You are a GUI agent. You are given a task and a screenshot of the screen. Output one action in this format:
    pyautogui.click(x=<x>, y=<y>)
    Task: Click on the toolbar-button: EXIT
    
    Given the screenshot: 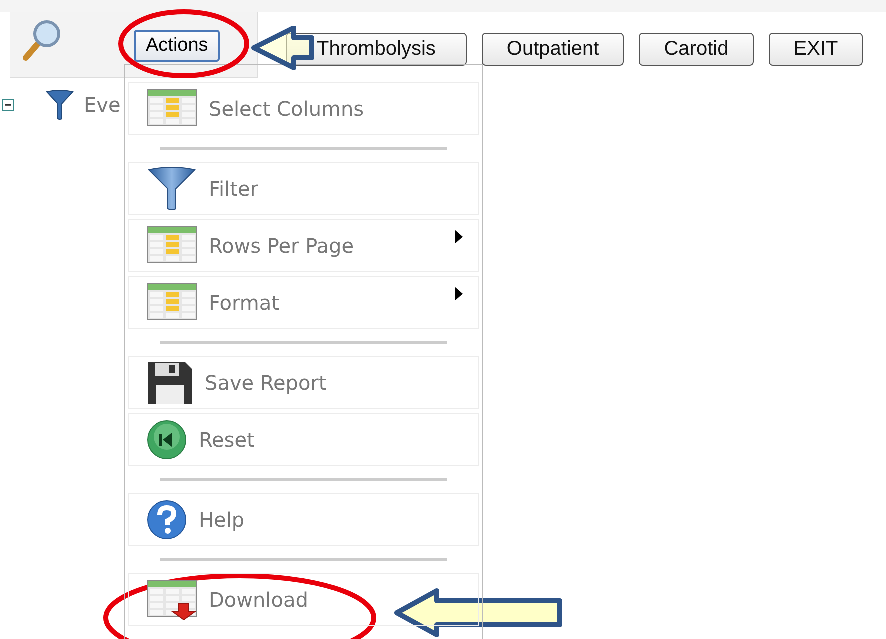 What is the action you would take?
    pyautogui.click(x=816, y=49)
    